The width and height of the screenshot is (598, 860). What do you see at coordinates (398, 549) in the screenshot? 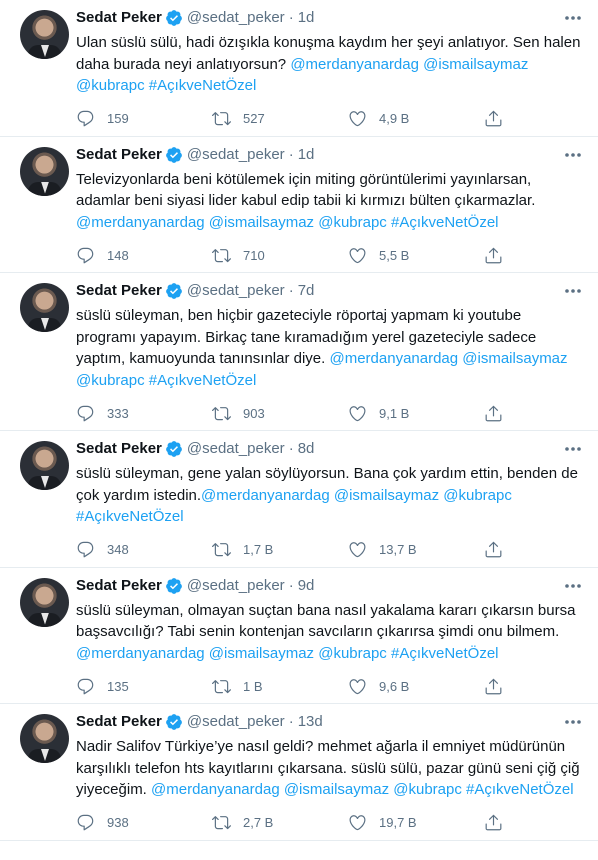
I see `like-count: 13,7 B` at bounding box center [398, 549].